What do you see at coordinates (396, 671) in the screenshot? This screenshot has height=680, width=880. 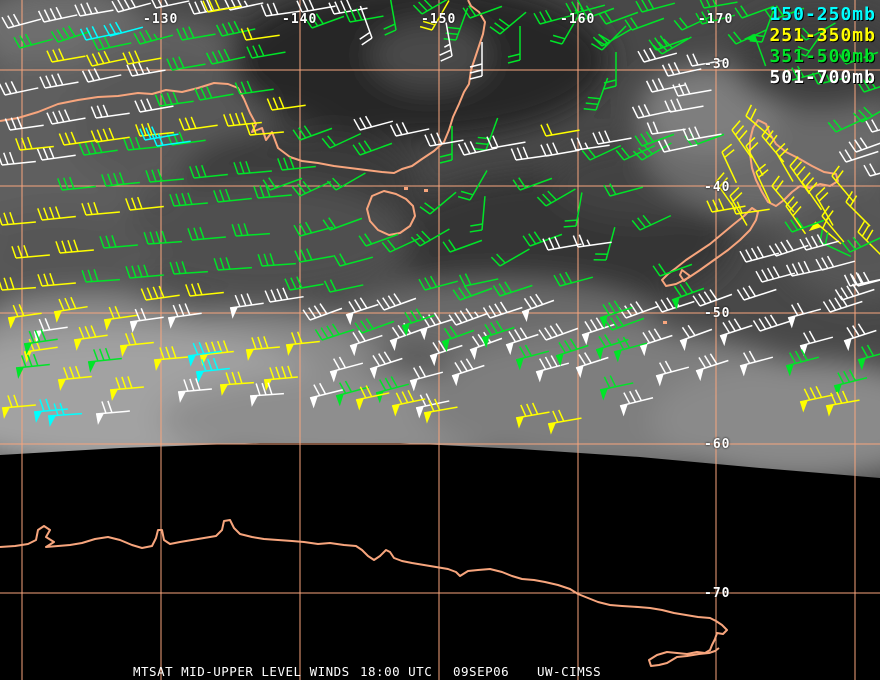 I see `caption-time: 18:00 UTC` at bounding box center [396, 671].